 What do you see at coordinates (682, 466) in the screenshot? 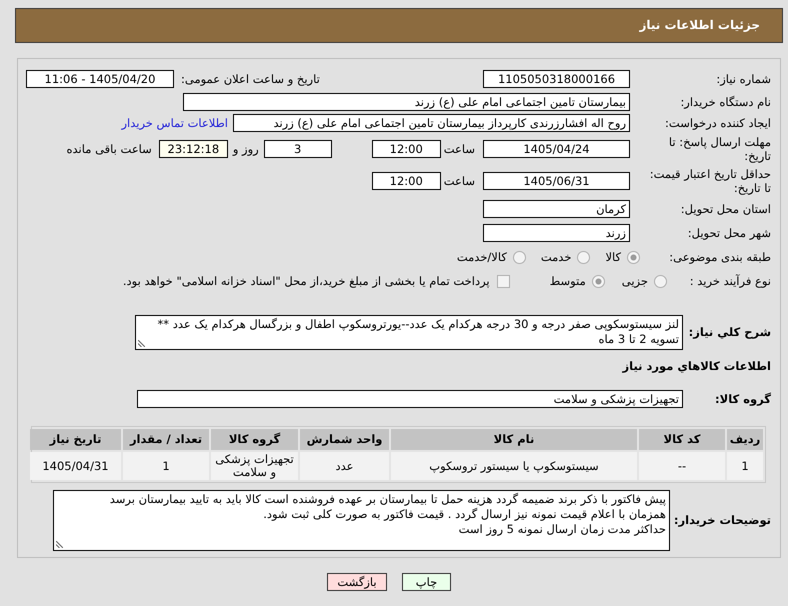
I see `table-cell: --` at bounding box center [682, 466].